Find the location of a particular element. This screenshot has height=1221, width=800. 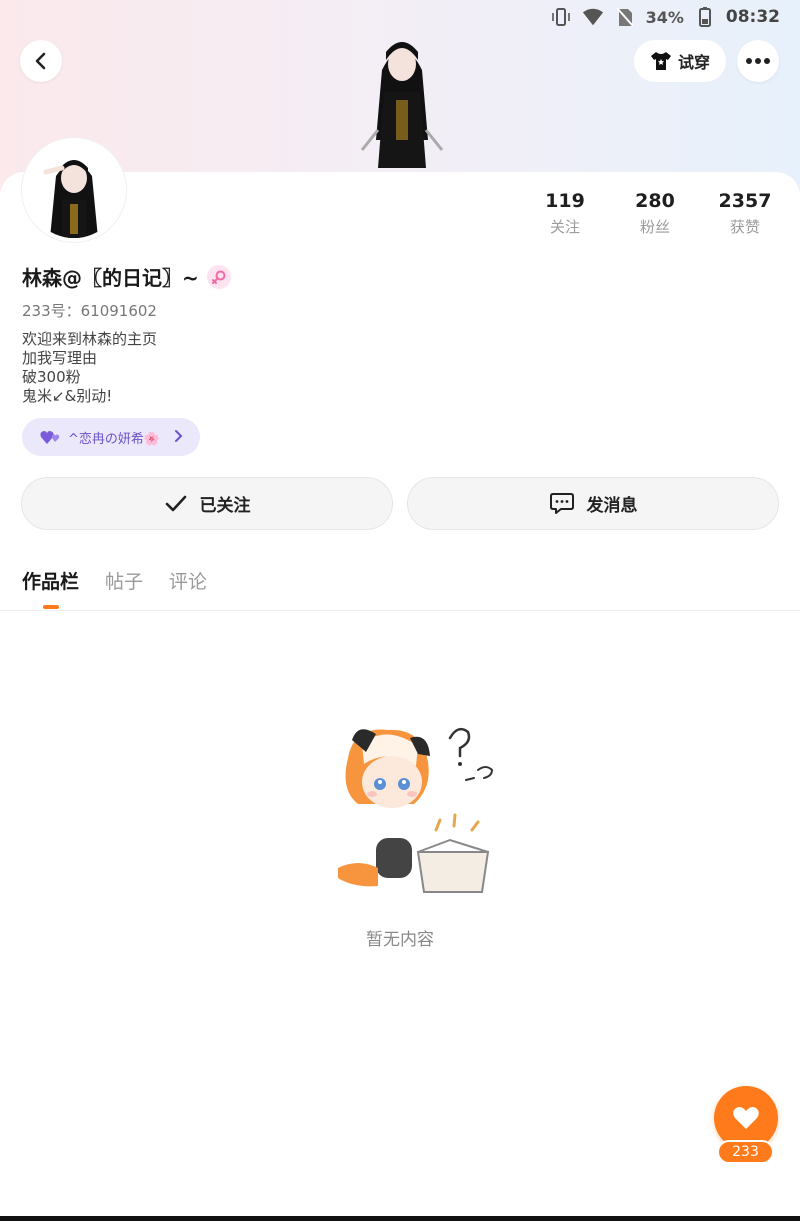

message-button: 发消息 is located at coordinates (593, 503).